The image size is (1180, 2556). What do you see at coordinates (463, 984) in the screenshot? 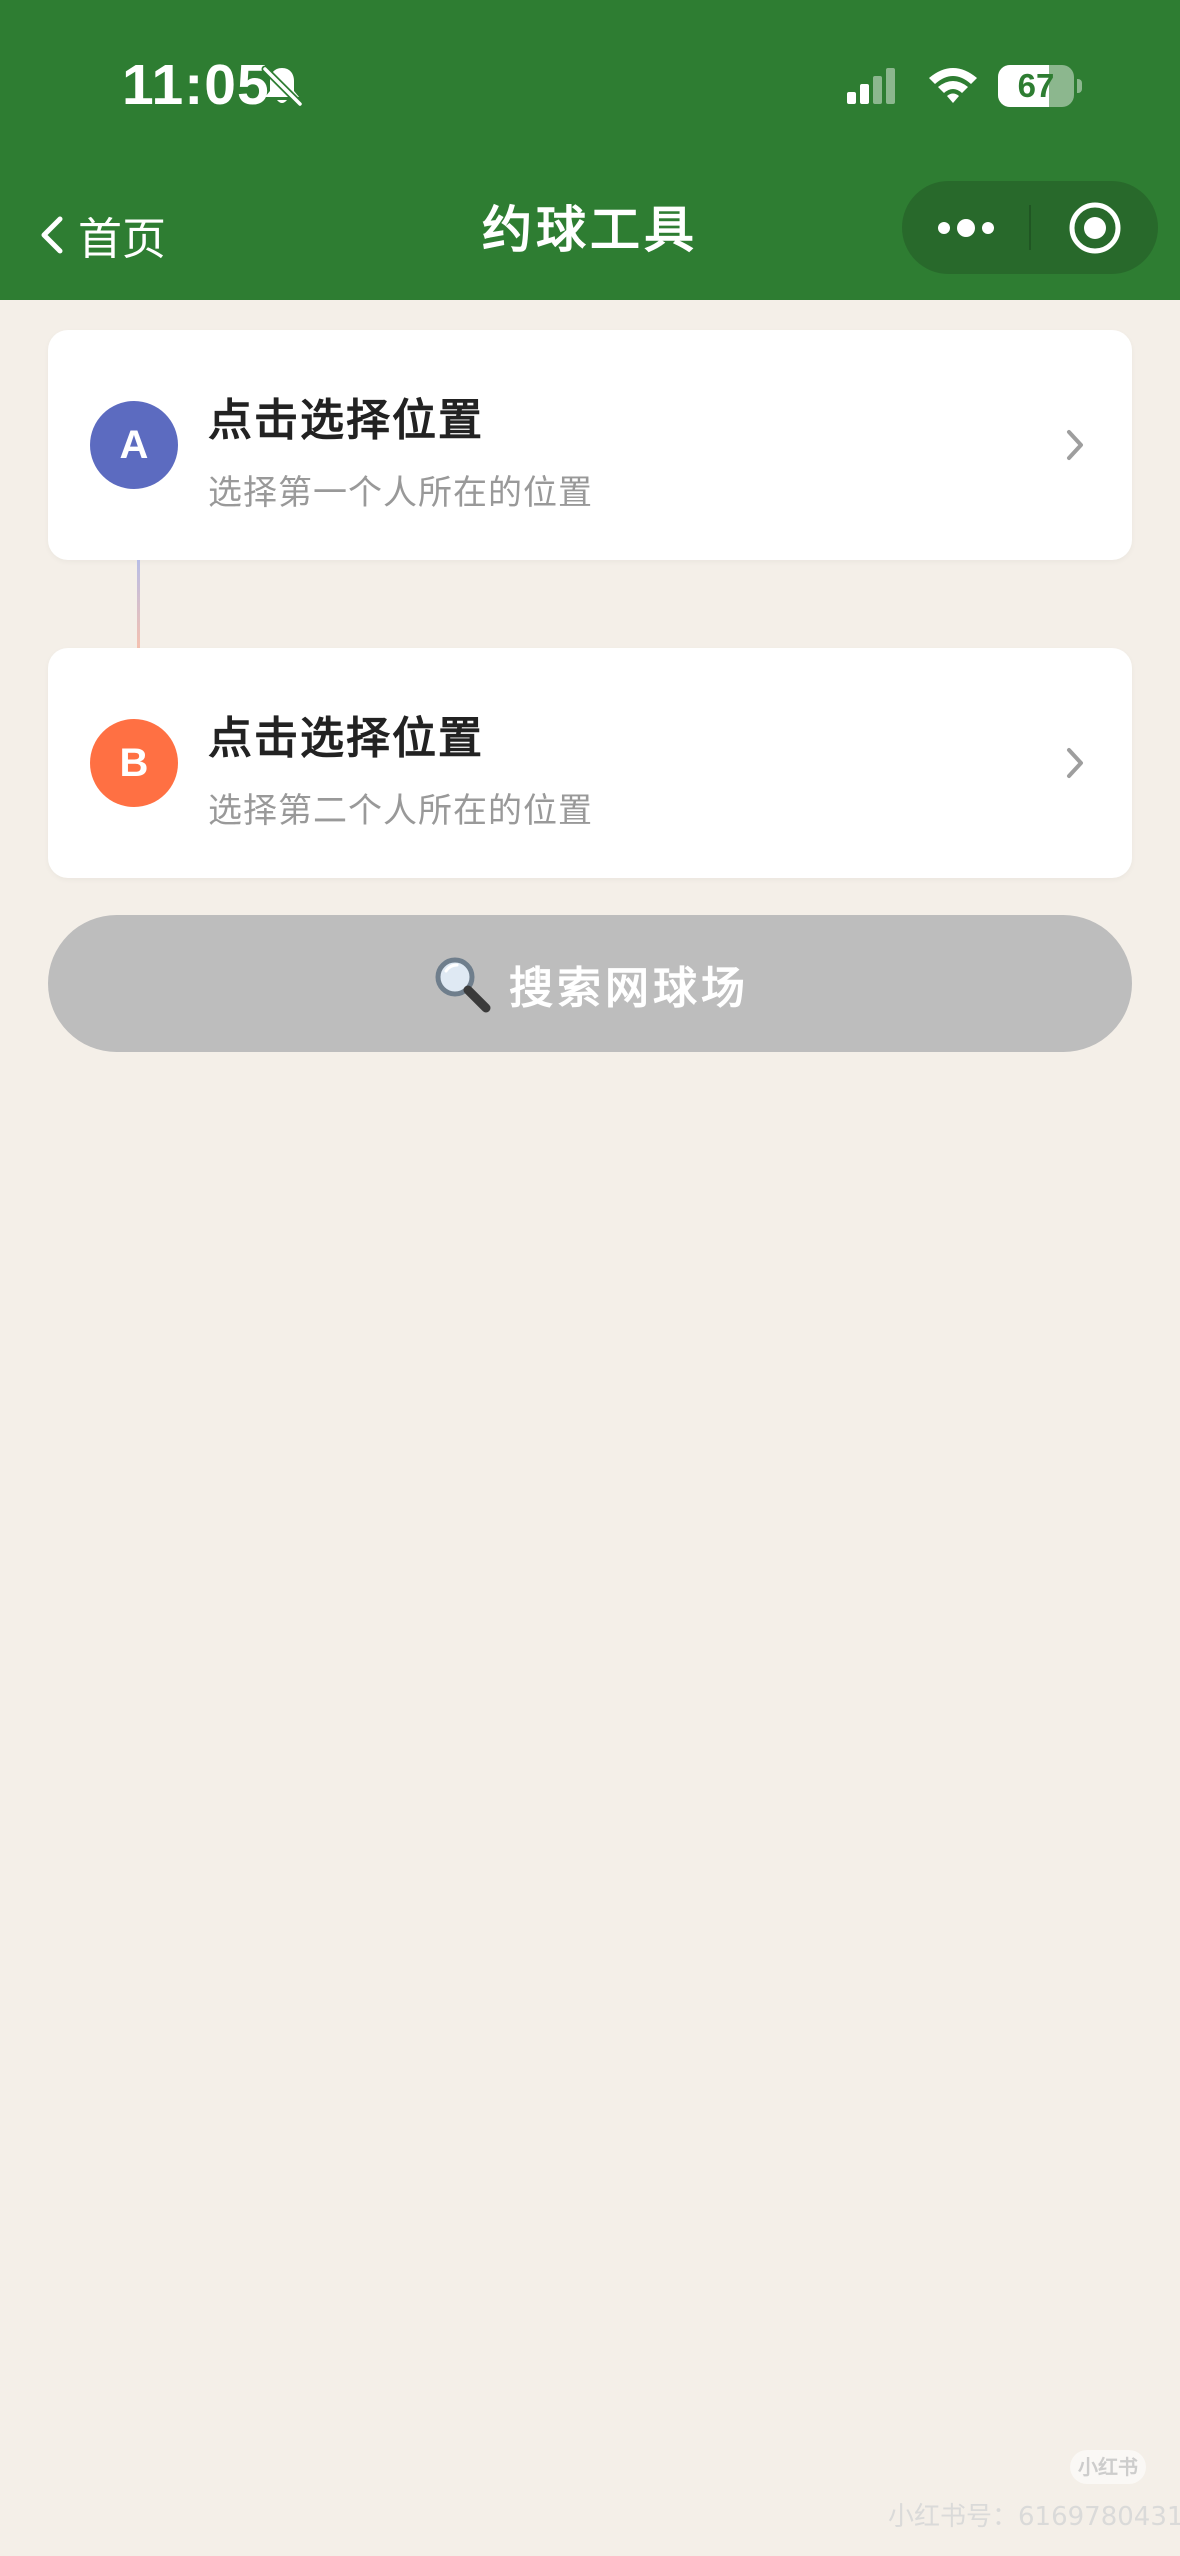
I see `magnifier-icon` at bounding box center [463, 984].